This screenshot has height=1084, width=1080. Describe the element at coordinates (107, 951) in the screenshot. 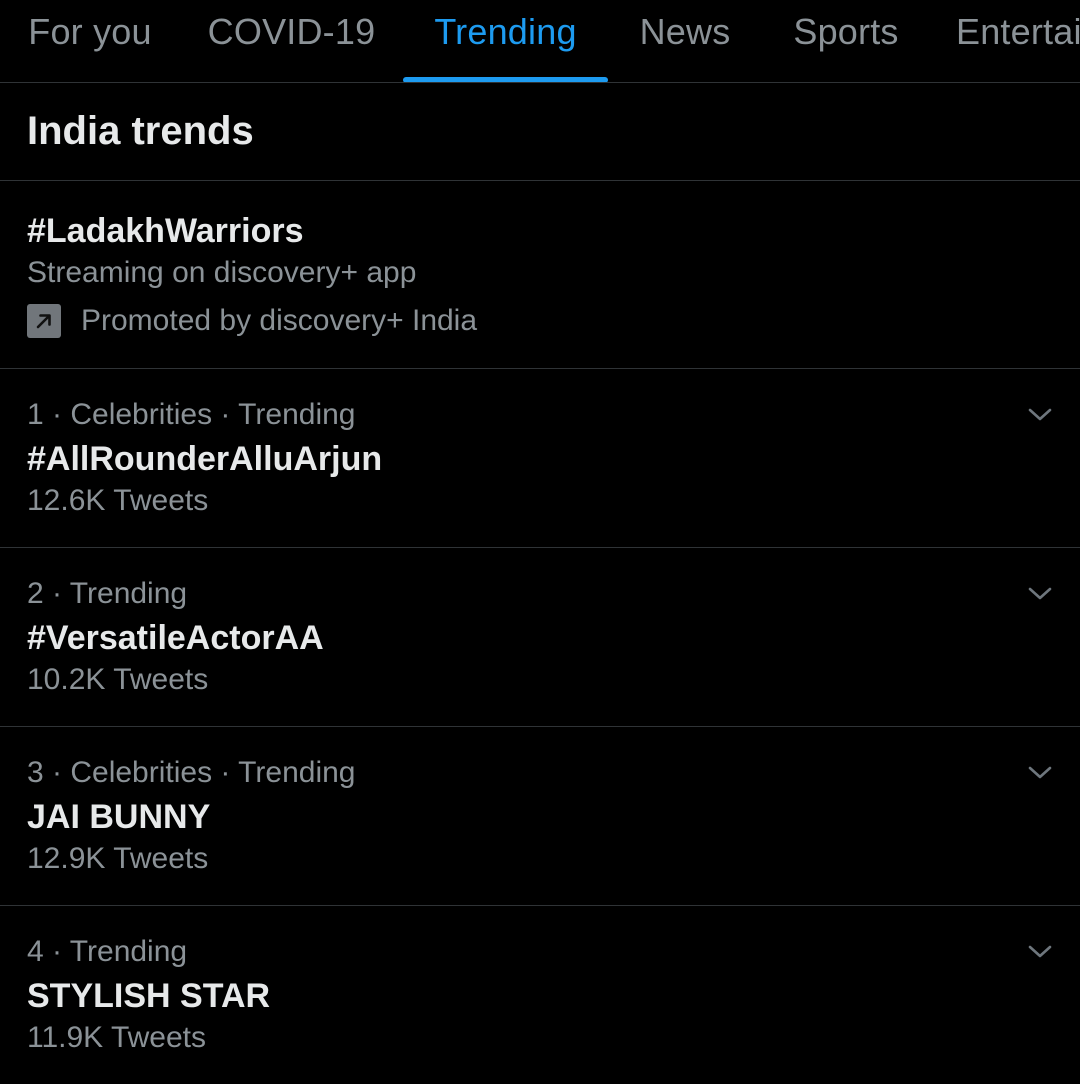

I see `trend-context: 4 · Trending` at that location.